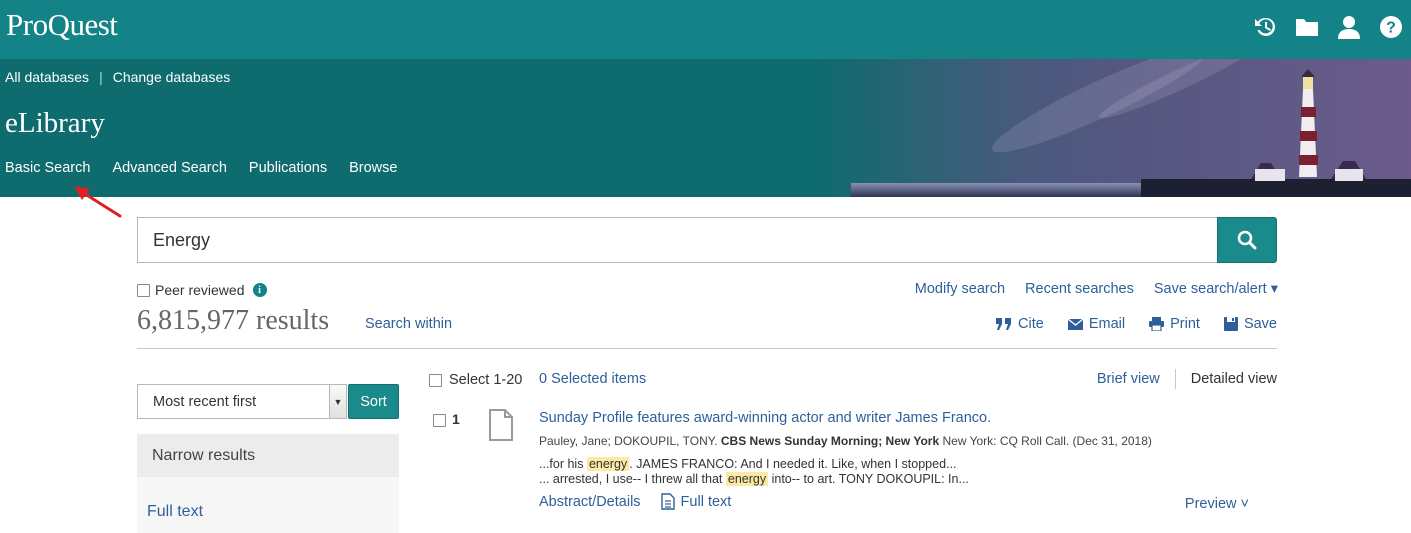  I want to click on help-icon: ?, so click(1391, 27).